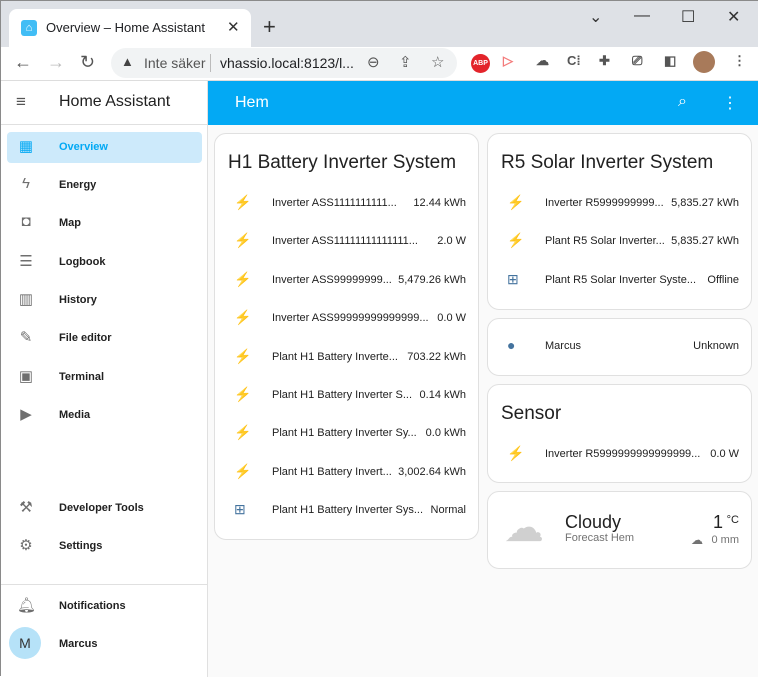 Image resolution: width=758 pixels, height=677 pixels. I want to click on extension-arrow-icon: ▷, so click(508, 61).